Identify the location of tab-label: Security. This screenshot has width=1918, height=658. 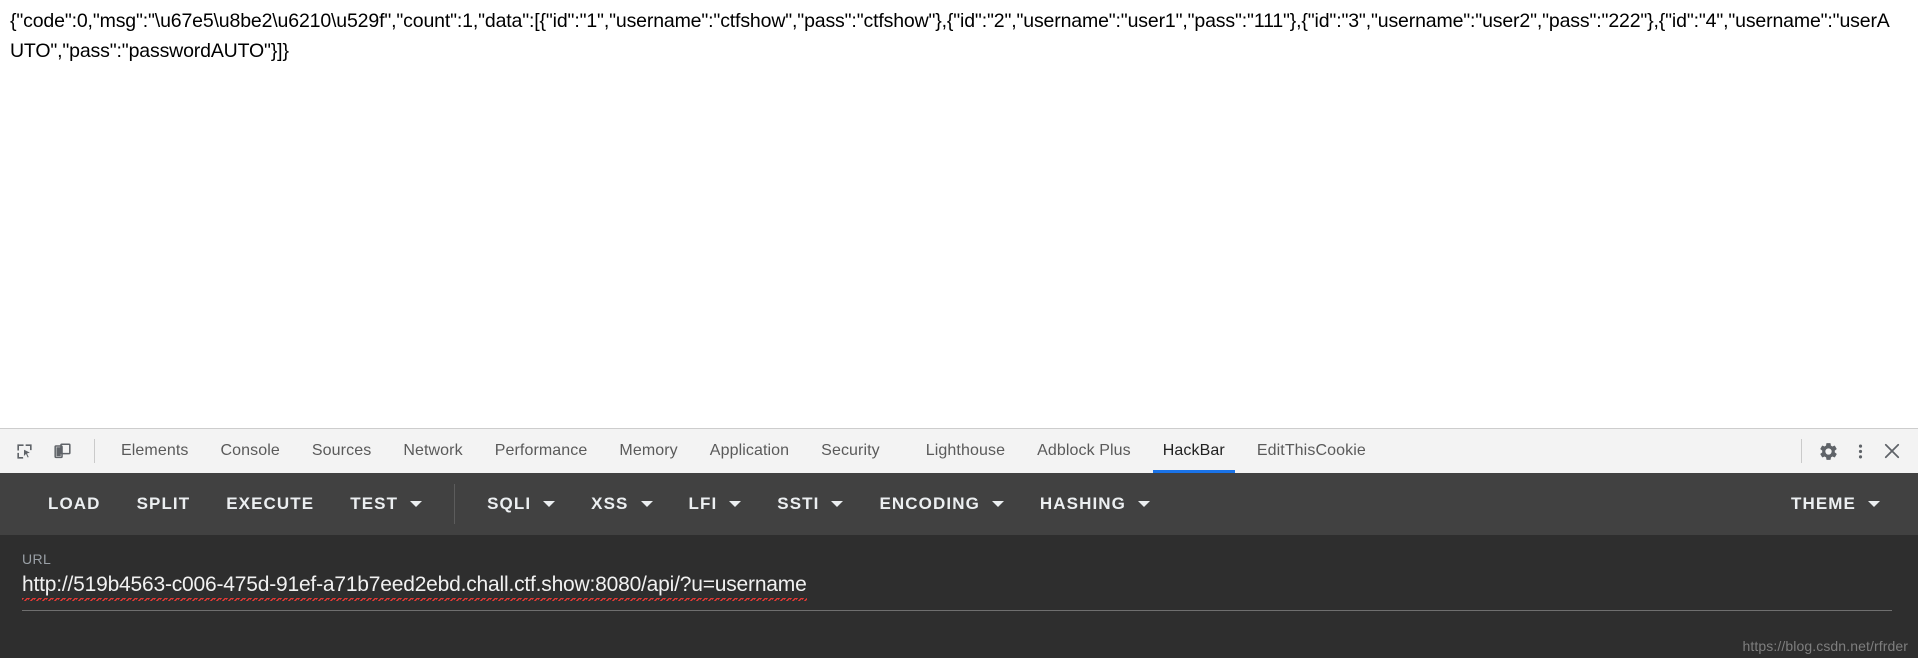
(850, 450).